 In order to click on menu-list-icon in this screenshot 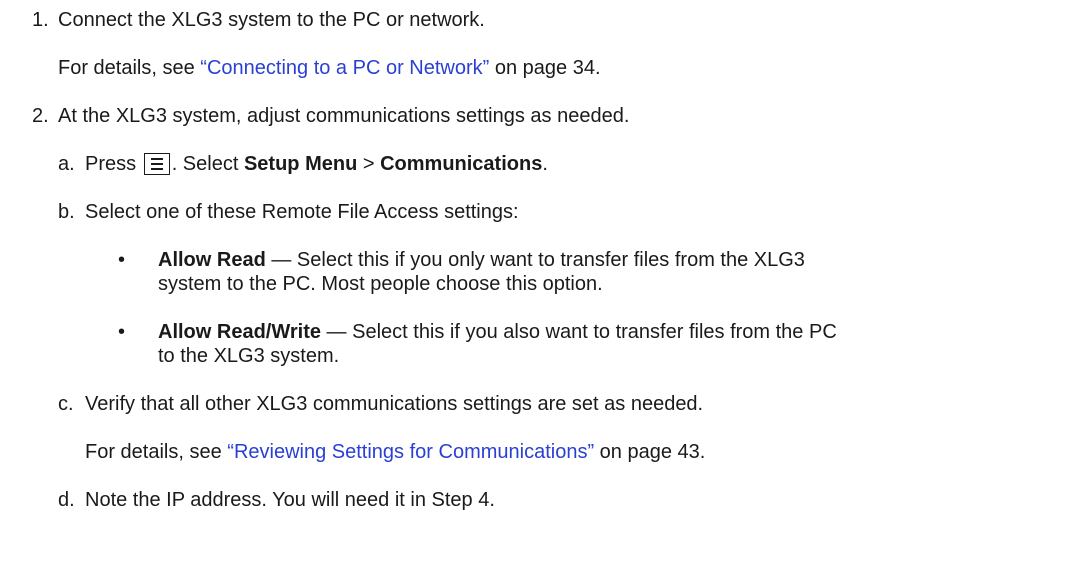, I will do `click(156, 164)`.